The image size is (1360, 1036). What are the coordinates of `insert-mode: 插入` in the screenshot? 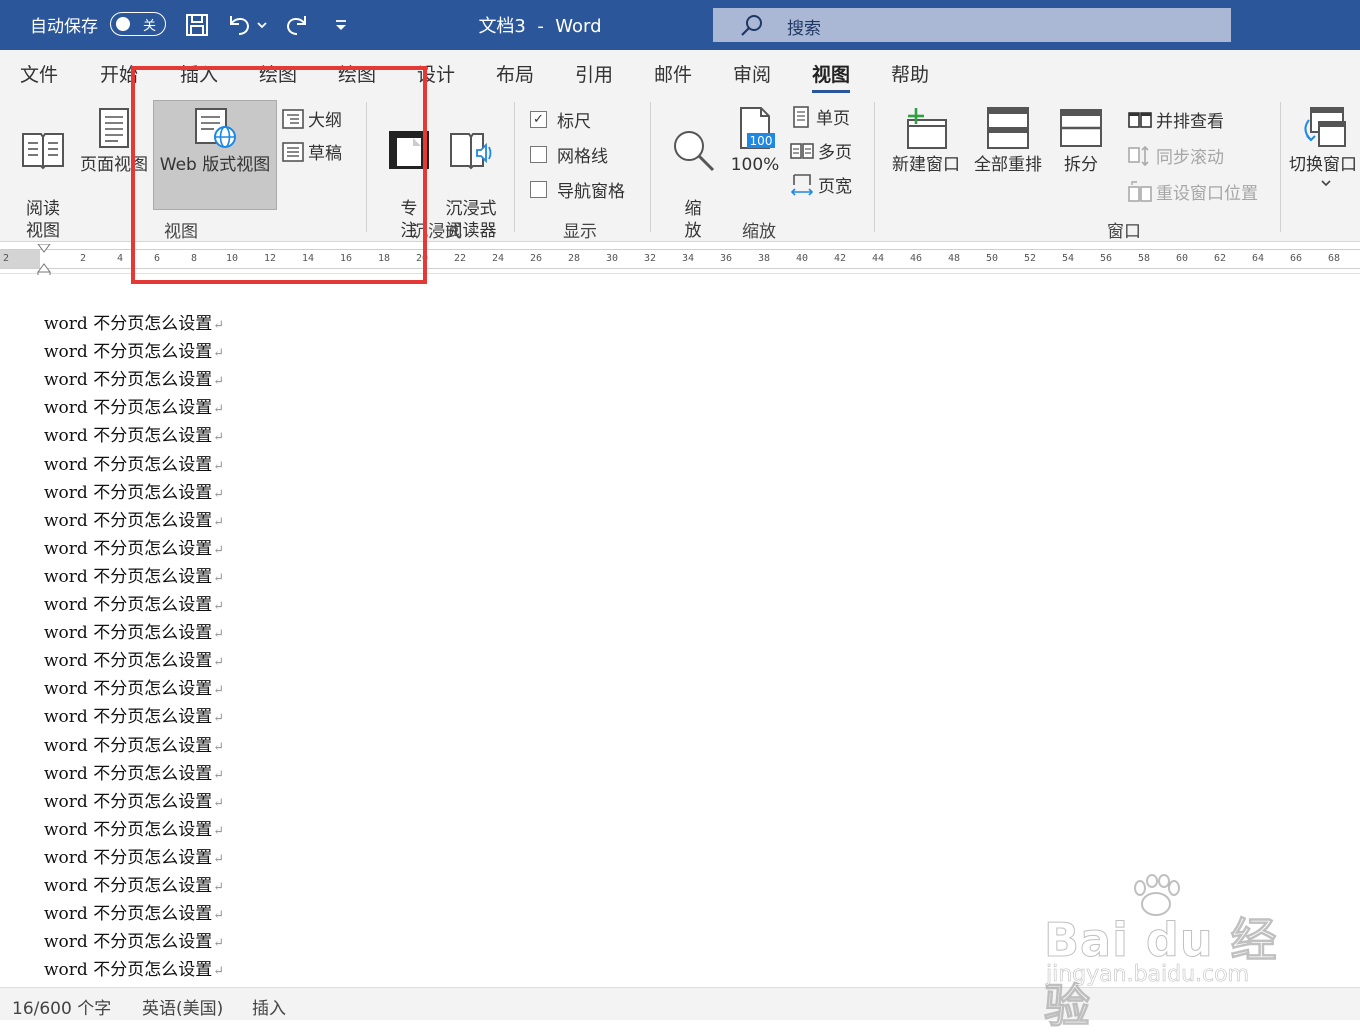 It's located at (269, 1006).